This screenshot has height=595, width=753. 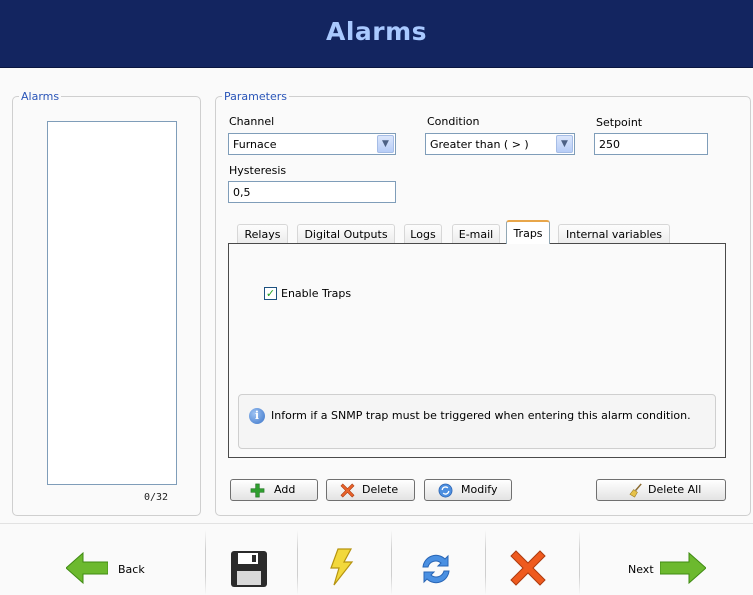 What do you see at coordinates (312, 192) in the screenshot?
I see `hysteresis-input: 0,5` at bounding box center [312, 192].